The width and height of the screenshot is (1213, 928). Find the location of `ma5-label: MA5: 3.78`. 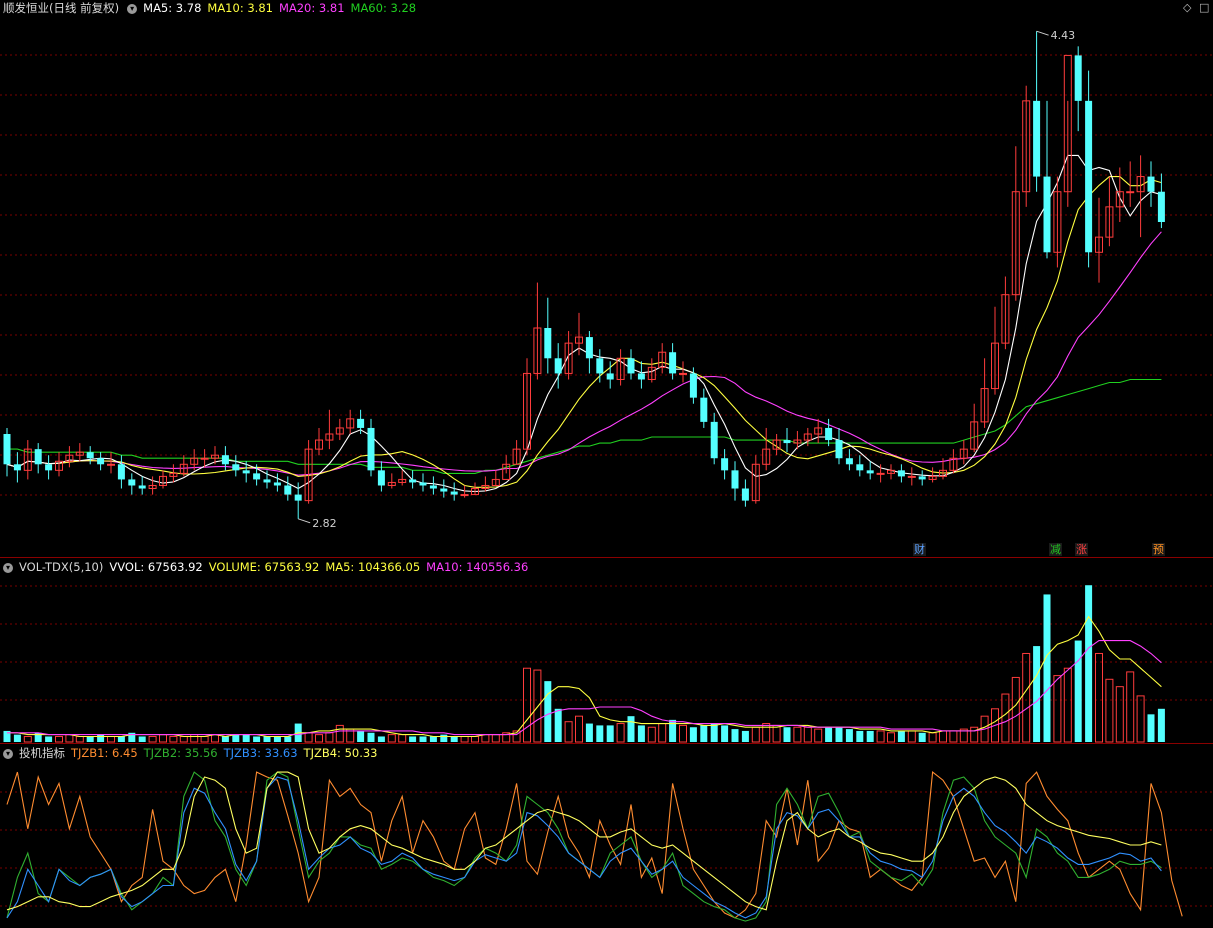

ma5-label: MA5: 3.78 is located at coordinates (172, 8).